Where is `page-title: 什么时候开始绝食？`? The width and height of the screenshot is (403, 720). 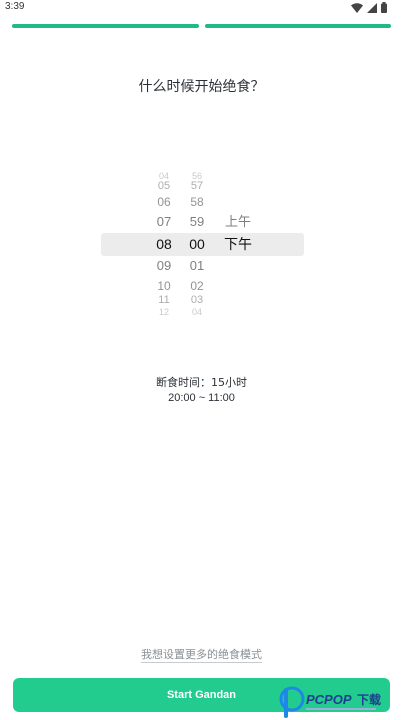
page-title: 什么时候开始绝食？ is located at coordinates (201, 87).